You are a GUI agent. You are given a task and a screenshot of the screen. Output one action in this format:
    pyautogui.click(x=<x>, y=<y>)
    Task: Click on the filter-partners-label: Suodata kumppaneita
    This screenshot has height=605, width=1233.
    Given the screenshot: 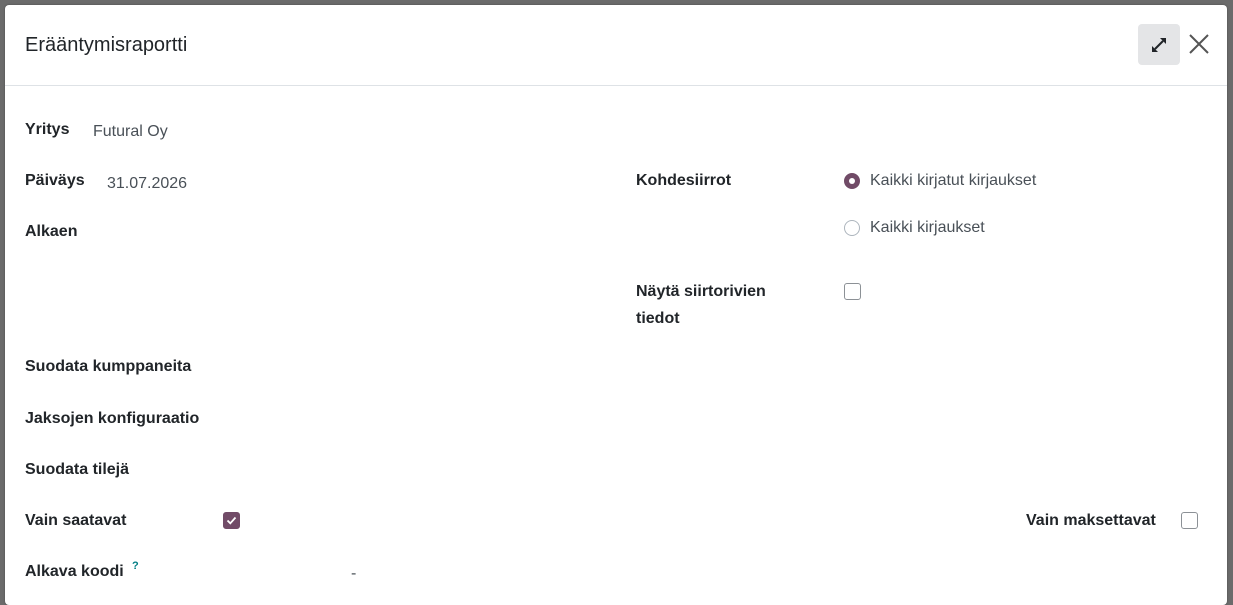 What is the action you would take?
    pyautogui.click(x=108, y=366)
    